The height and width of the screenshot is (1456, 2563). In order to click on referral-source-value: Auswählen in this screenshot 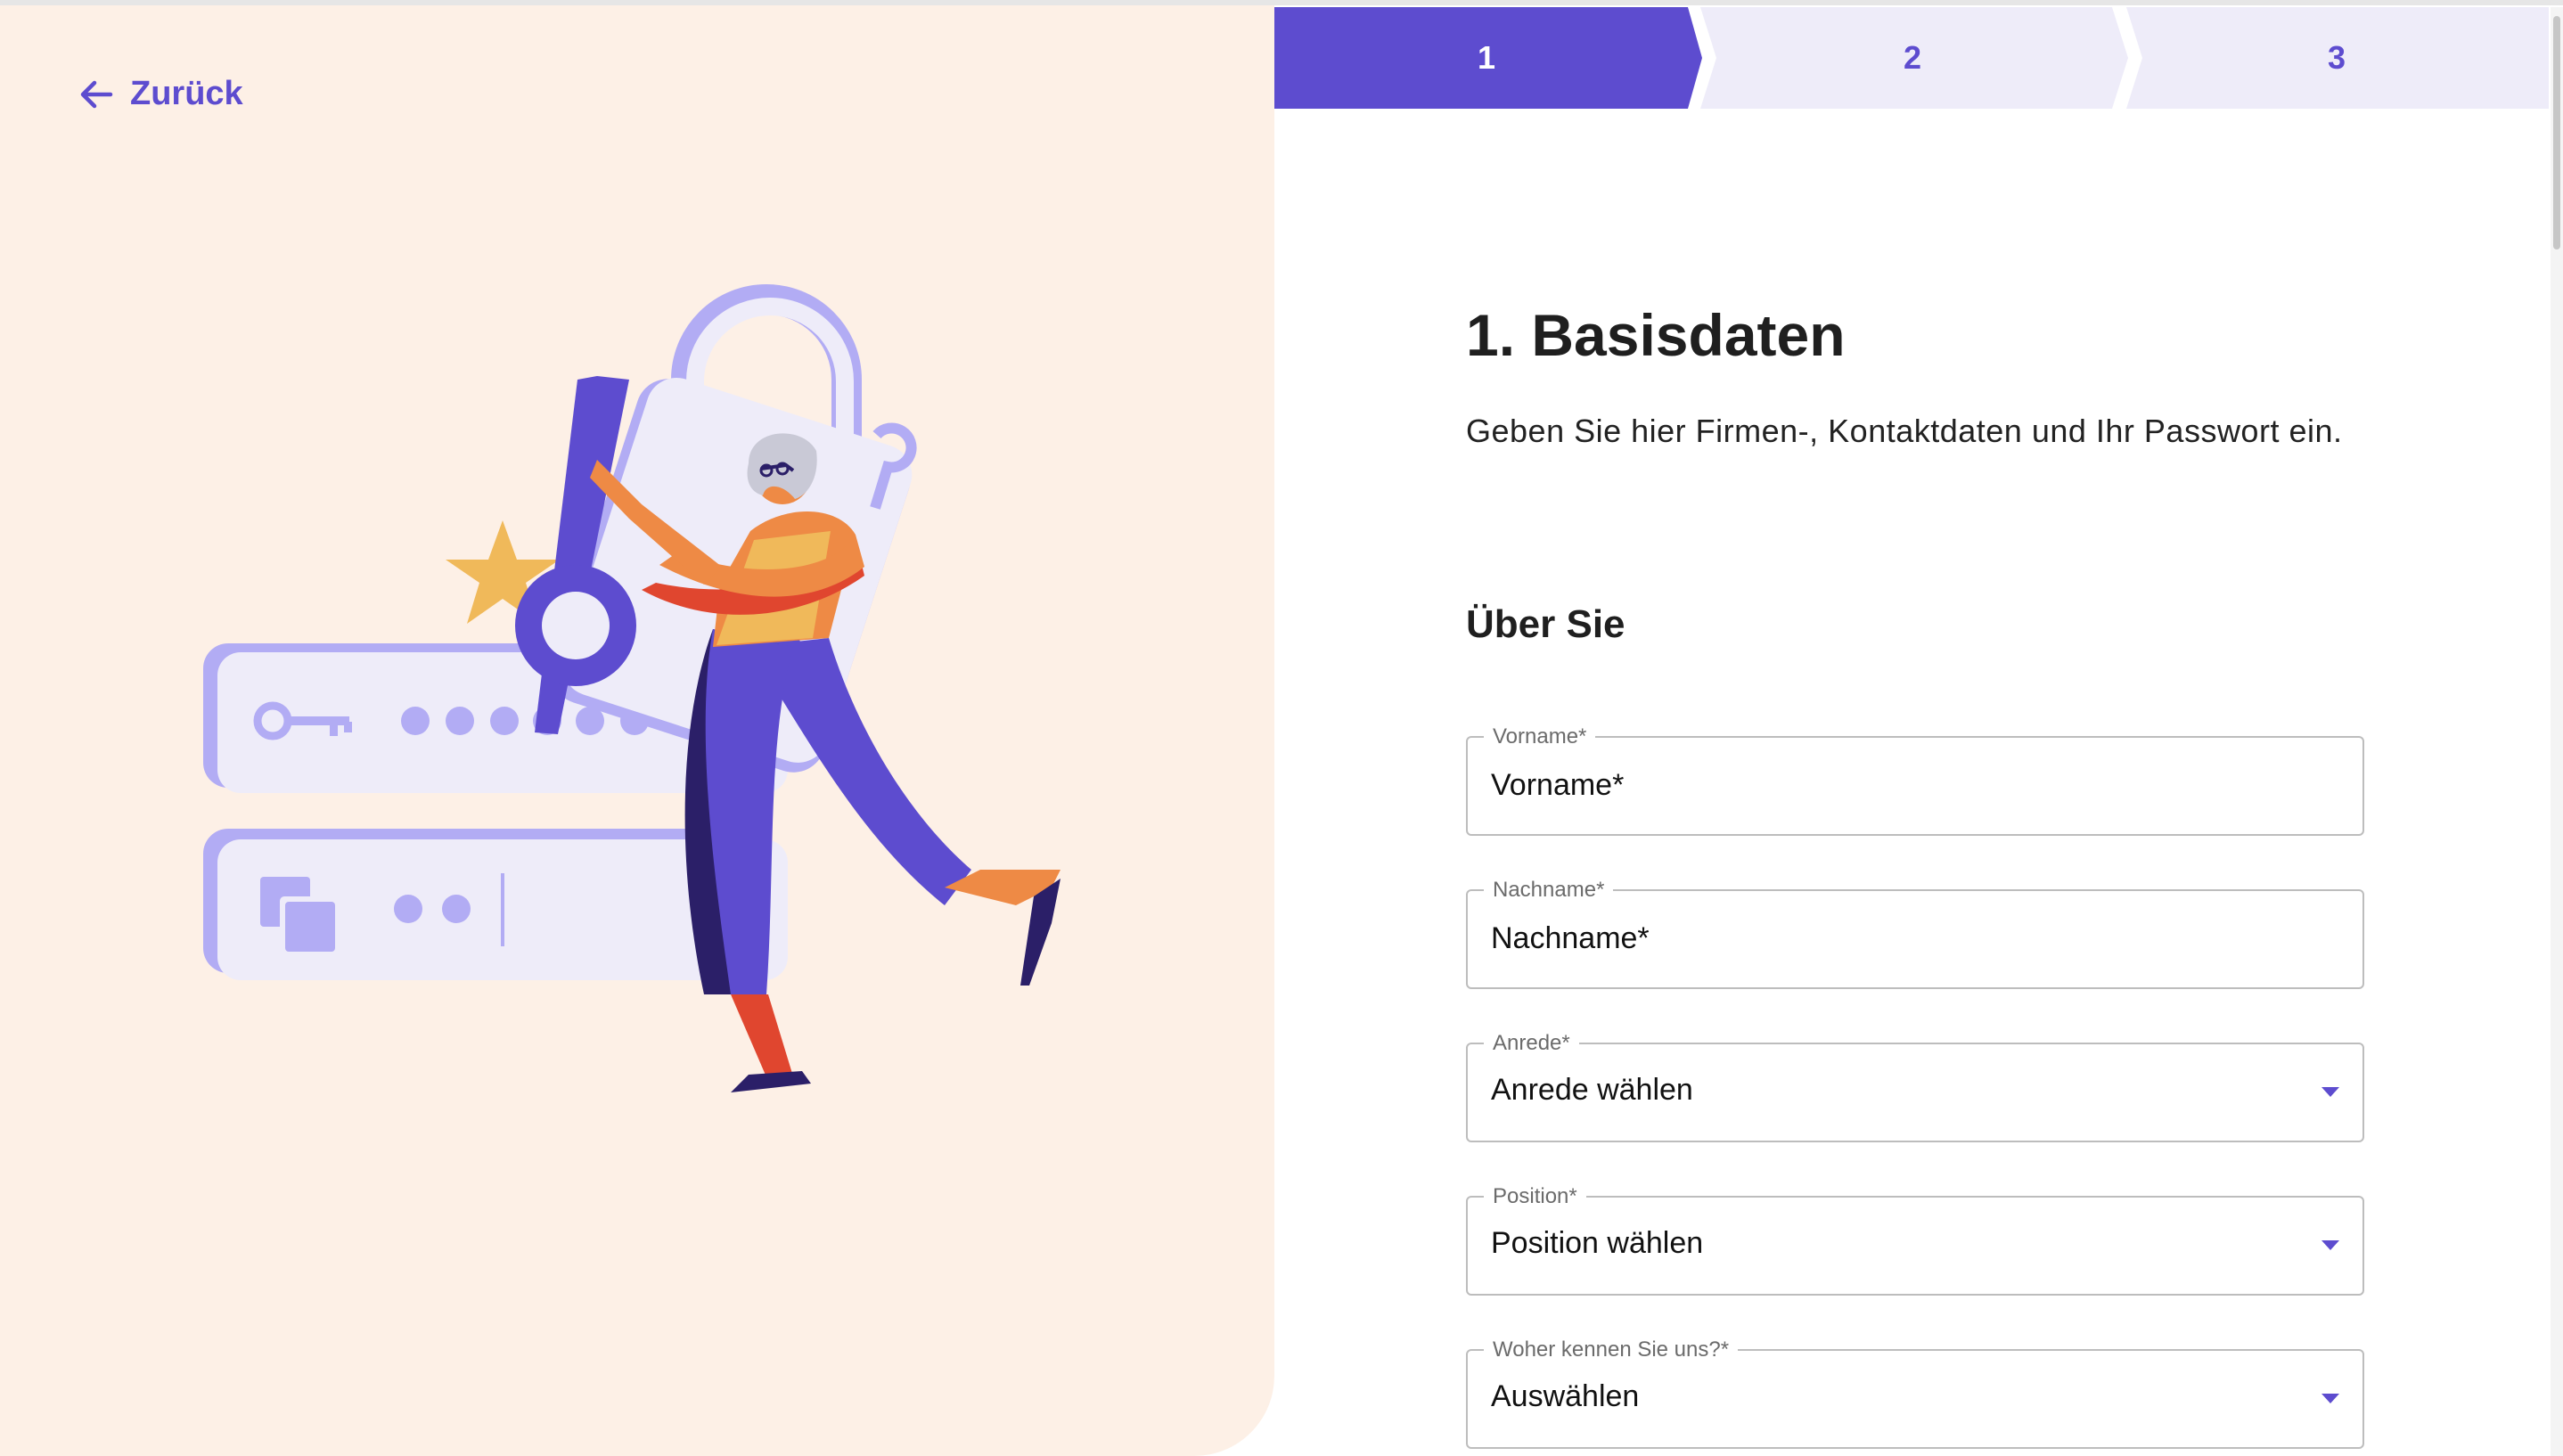, I will do `click(1565, 1396)`.